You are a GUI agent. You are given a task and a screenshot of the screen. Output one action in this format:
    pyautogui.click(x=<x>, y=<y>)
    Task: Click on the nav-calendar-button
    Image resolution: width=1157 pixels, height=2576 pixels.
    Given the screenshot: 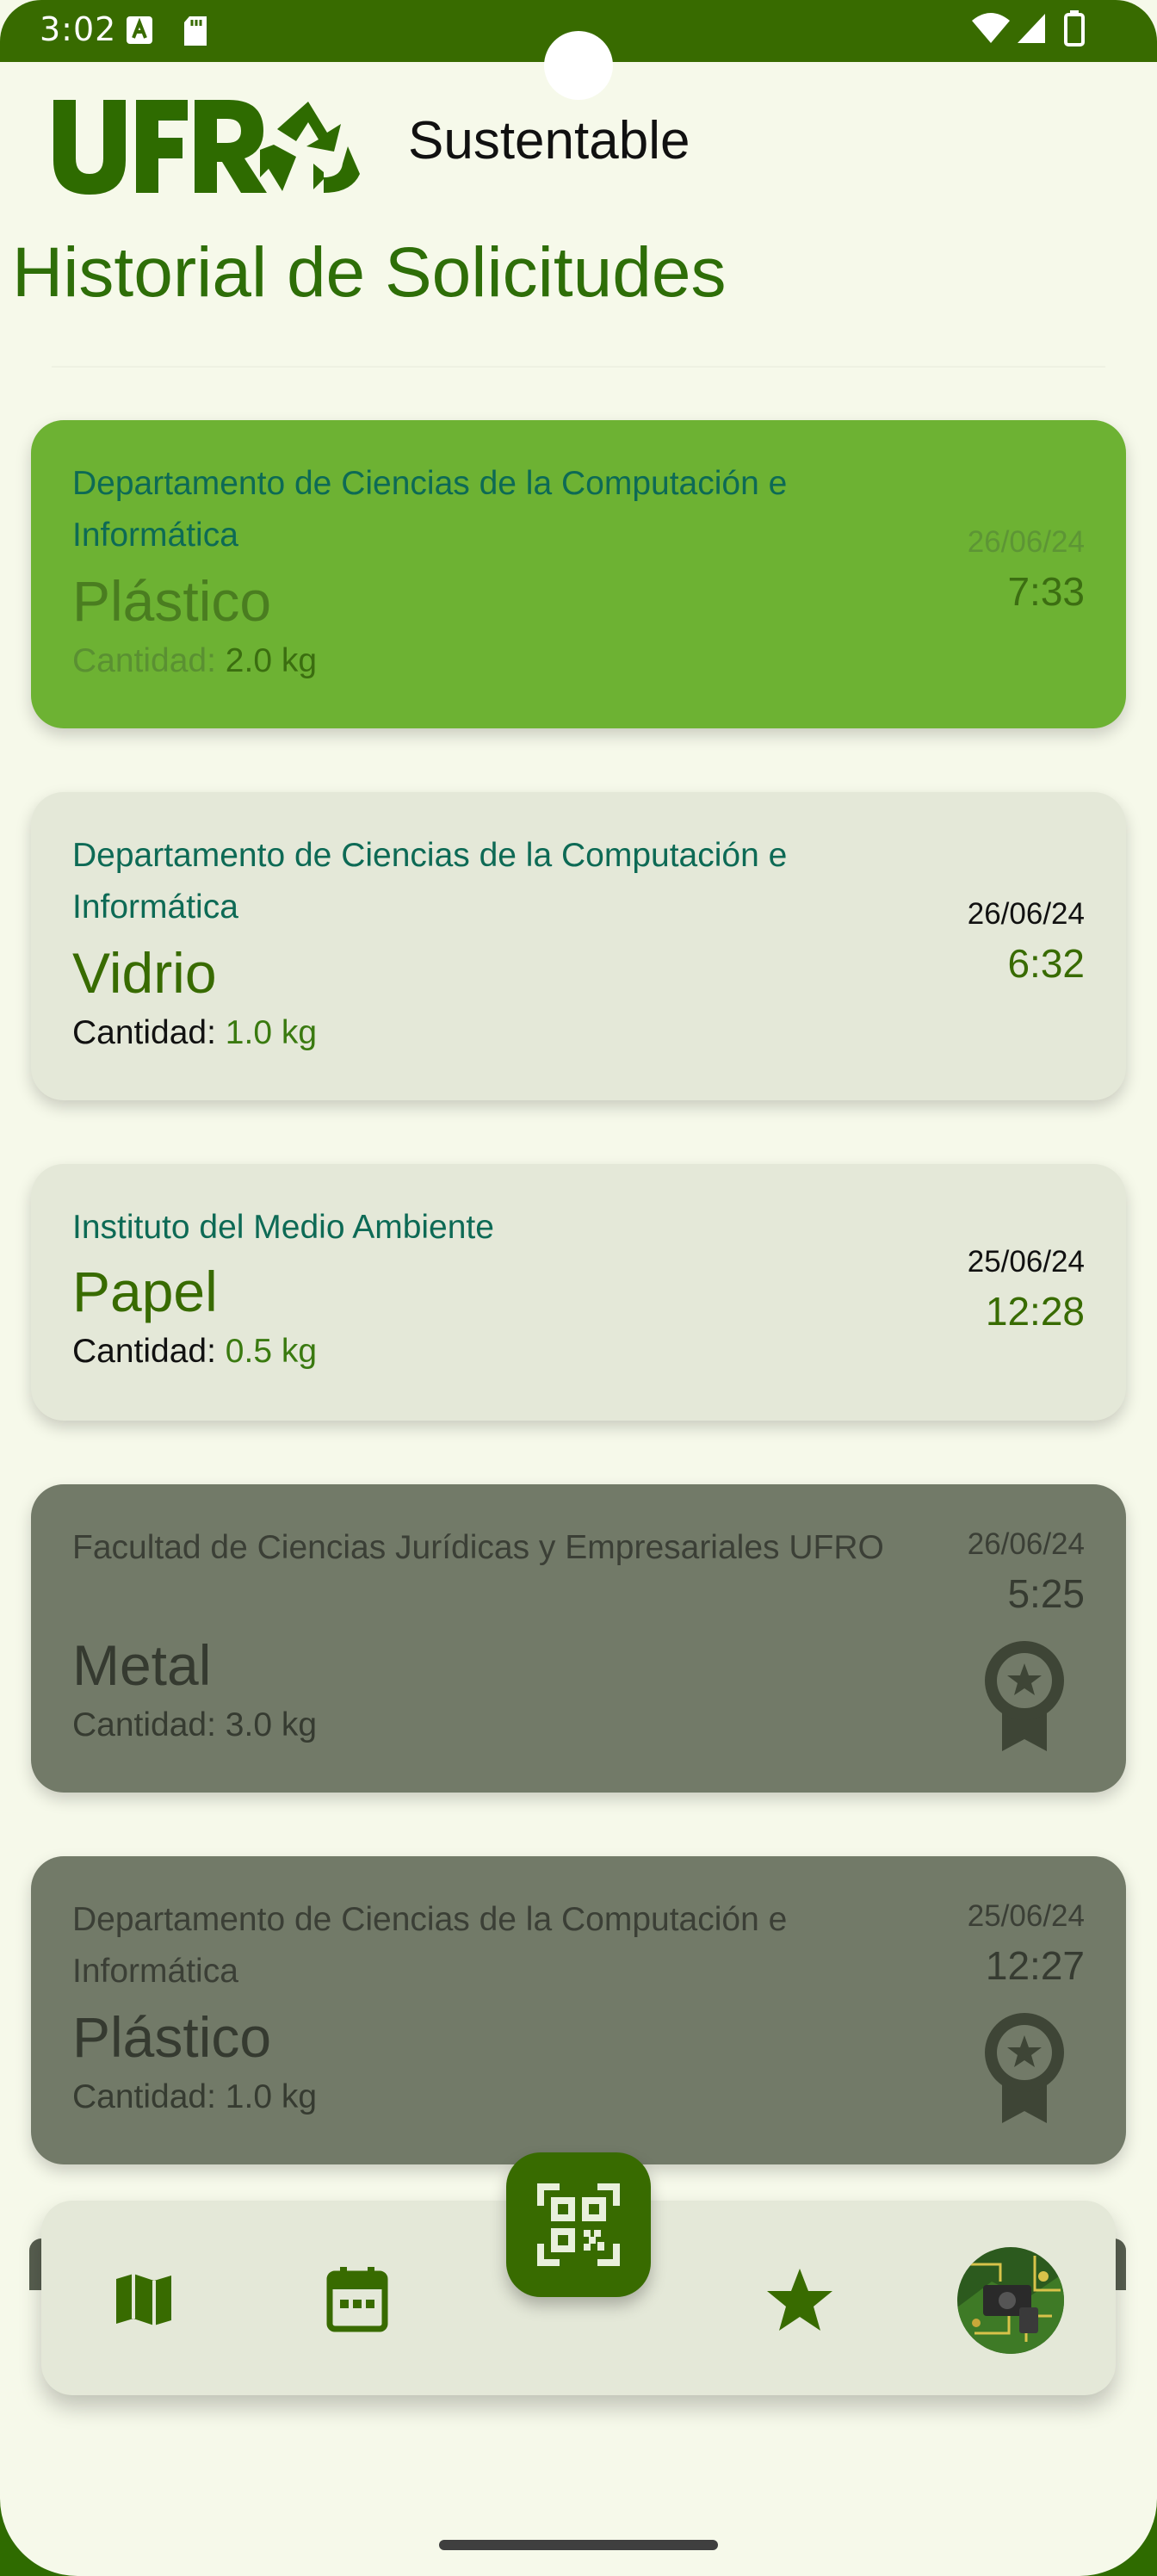 What is the action you would take?
    pyautogui.click(x=358, y=2299)
    